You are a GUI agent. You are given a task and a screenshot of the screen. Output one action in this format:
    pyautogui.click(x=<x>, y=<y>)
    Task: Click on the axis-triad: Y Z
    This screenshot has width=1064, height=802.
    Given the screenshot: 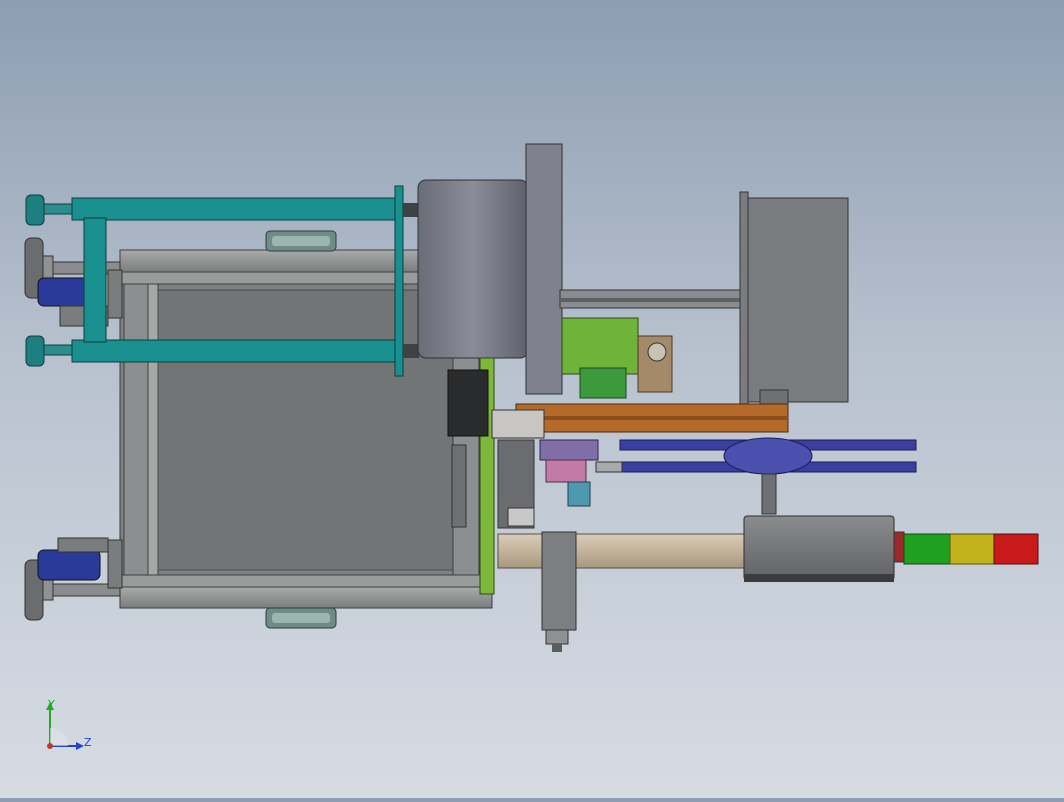 What is the action you would take?
    pyautogui.click(x=71, y=727)
    